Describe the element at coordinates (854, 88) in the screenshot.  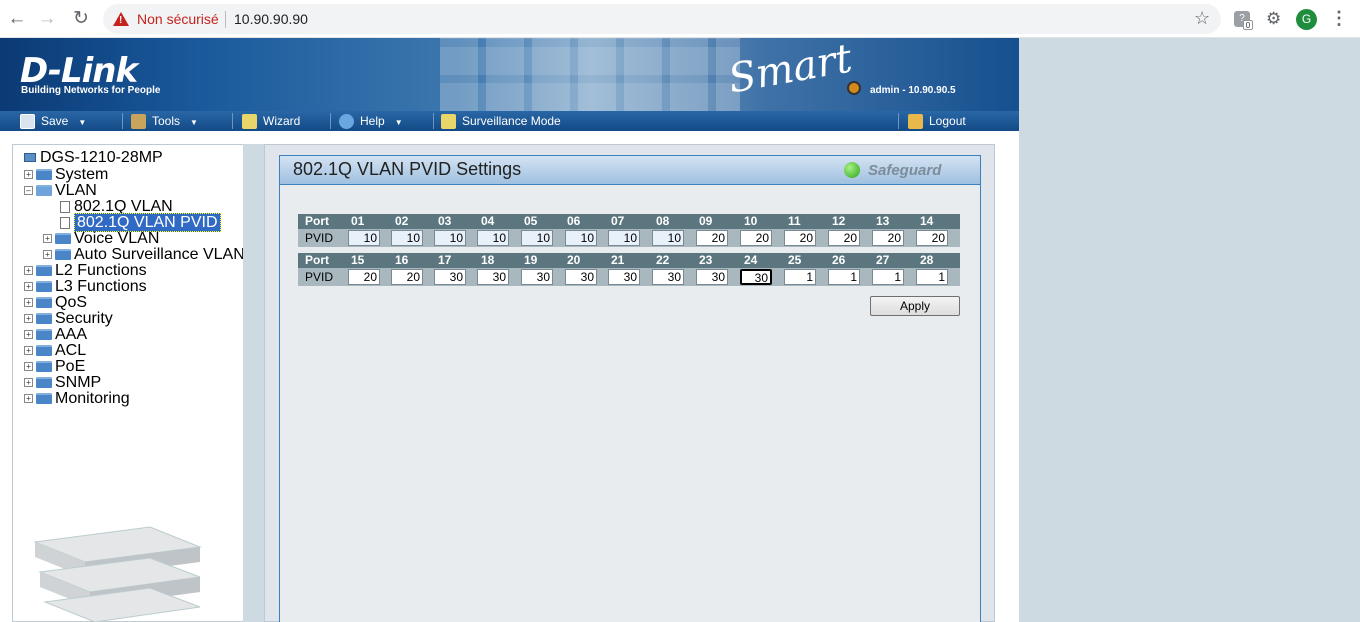
I see `user-icon` at that location.